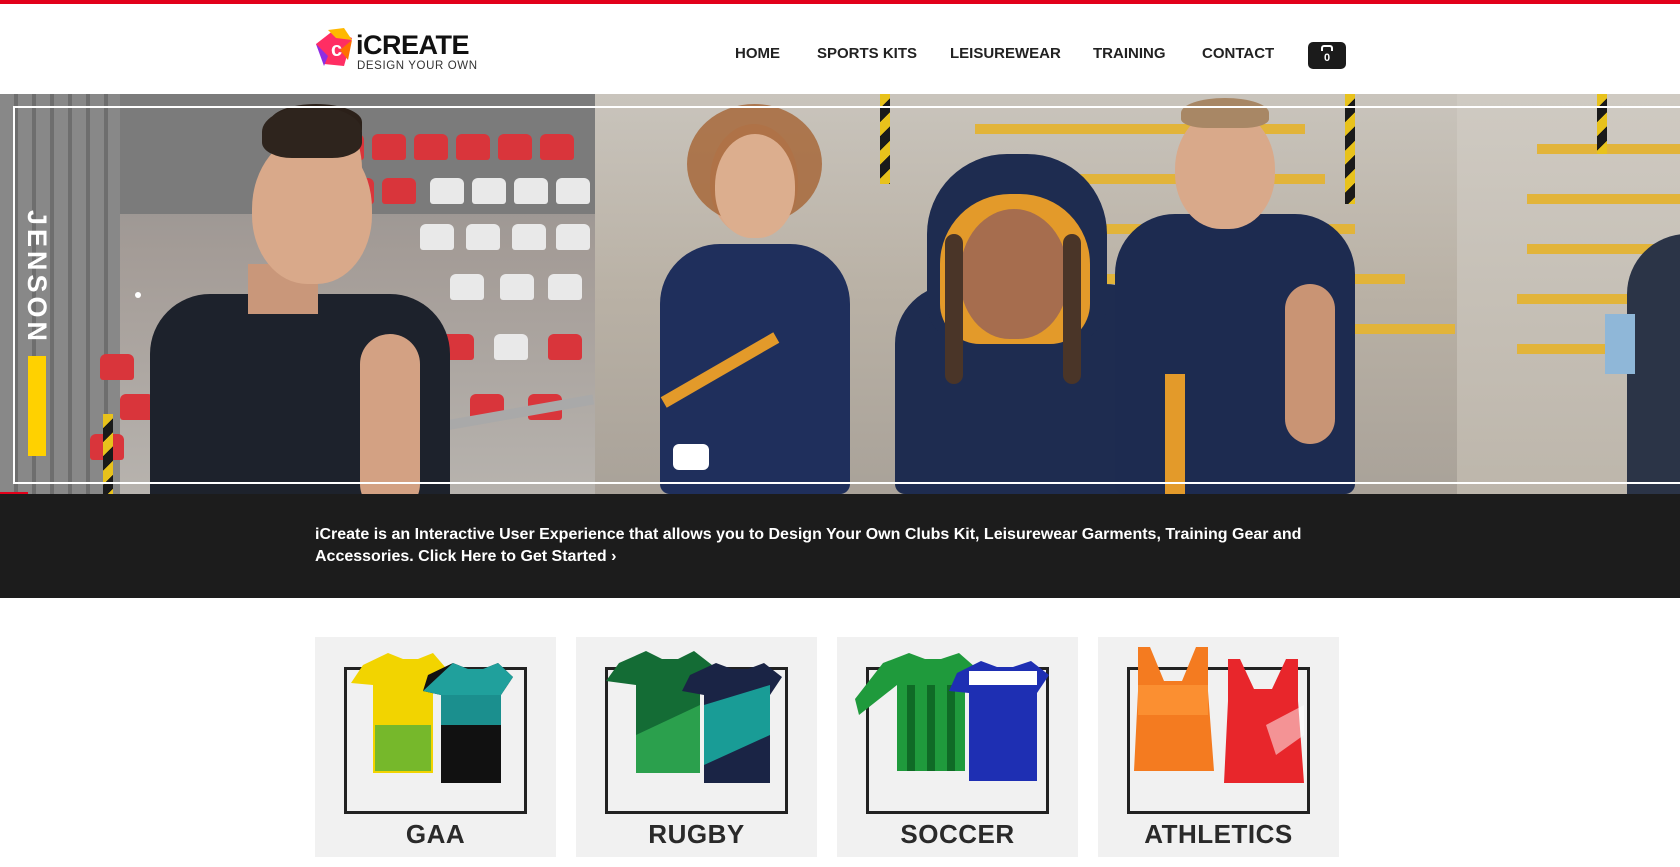 This screenshot has height=867, width=1680. I want to click on category-card-gaa: GAA, so click(435, 747).